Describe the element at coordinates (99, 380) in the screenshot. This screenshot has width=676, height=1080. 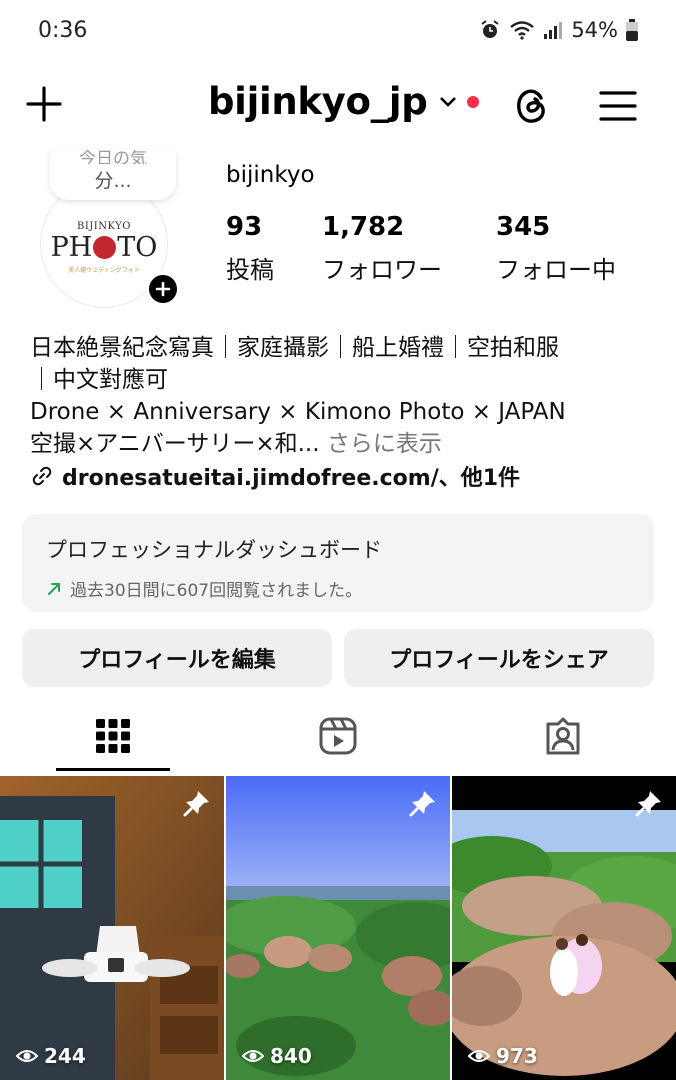
I see `bio-line: ｜中文對應可` at that location.